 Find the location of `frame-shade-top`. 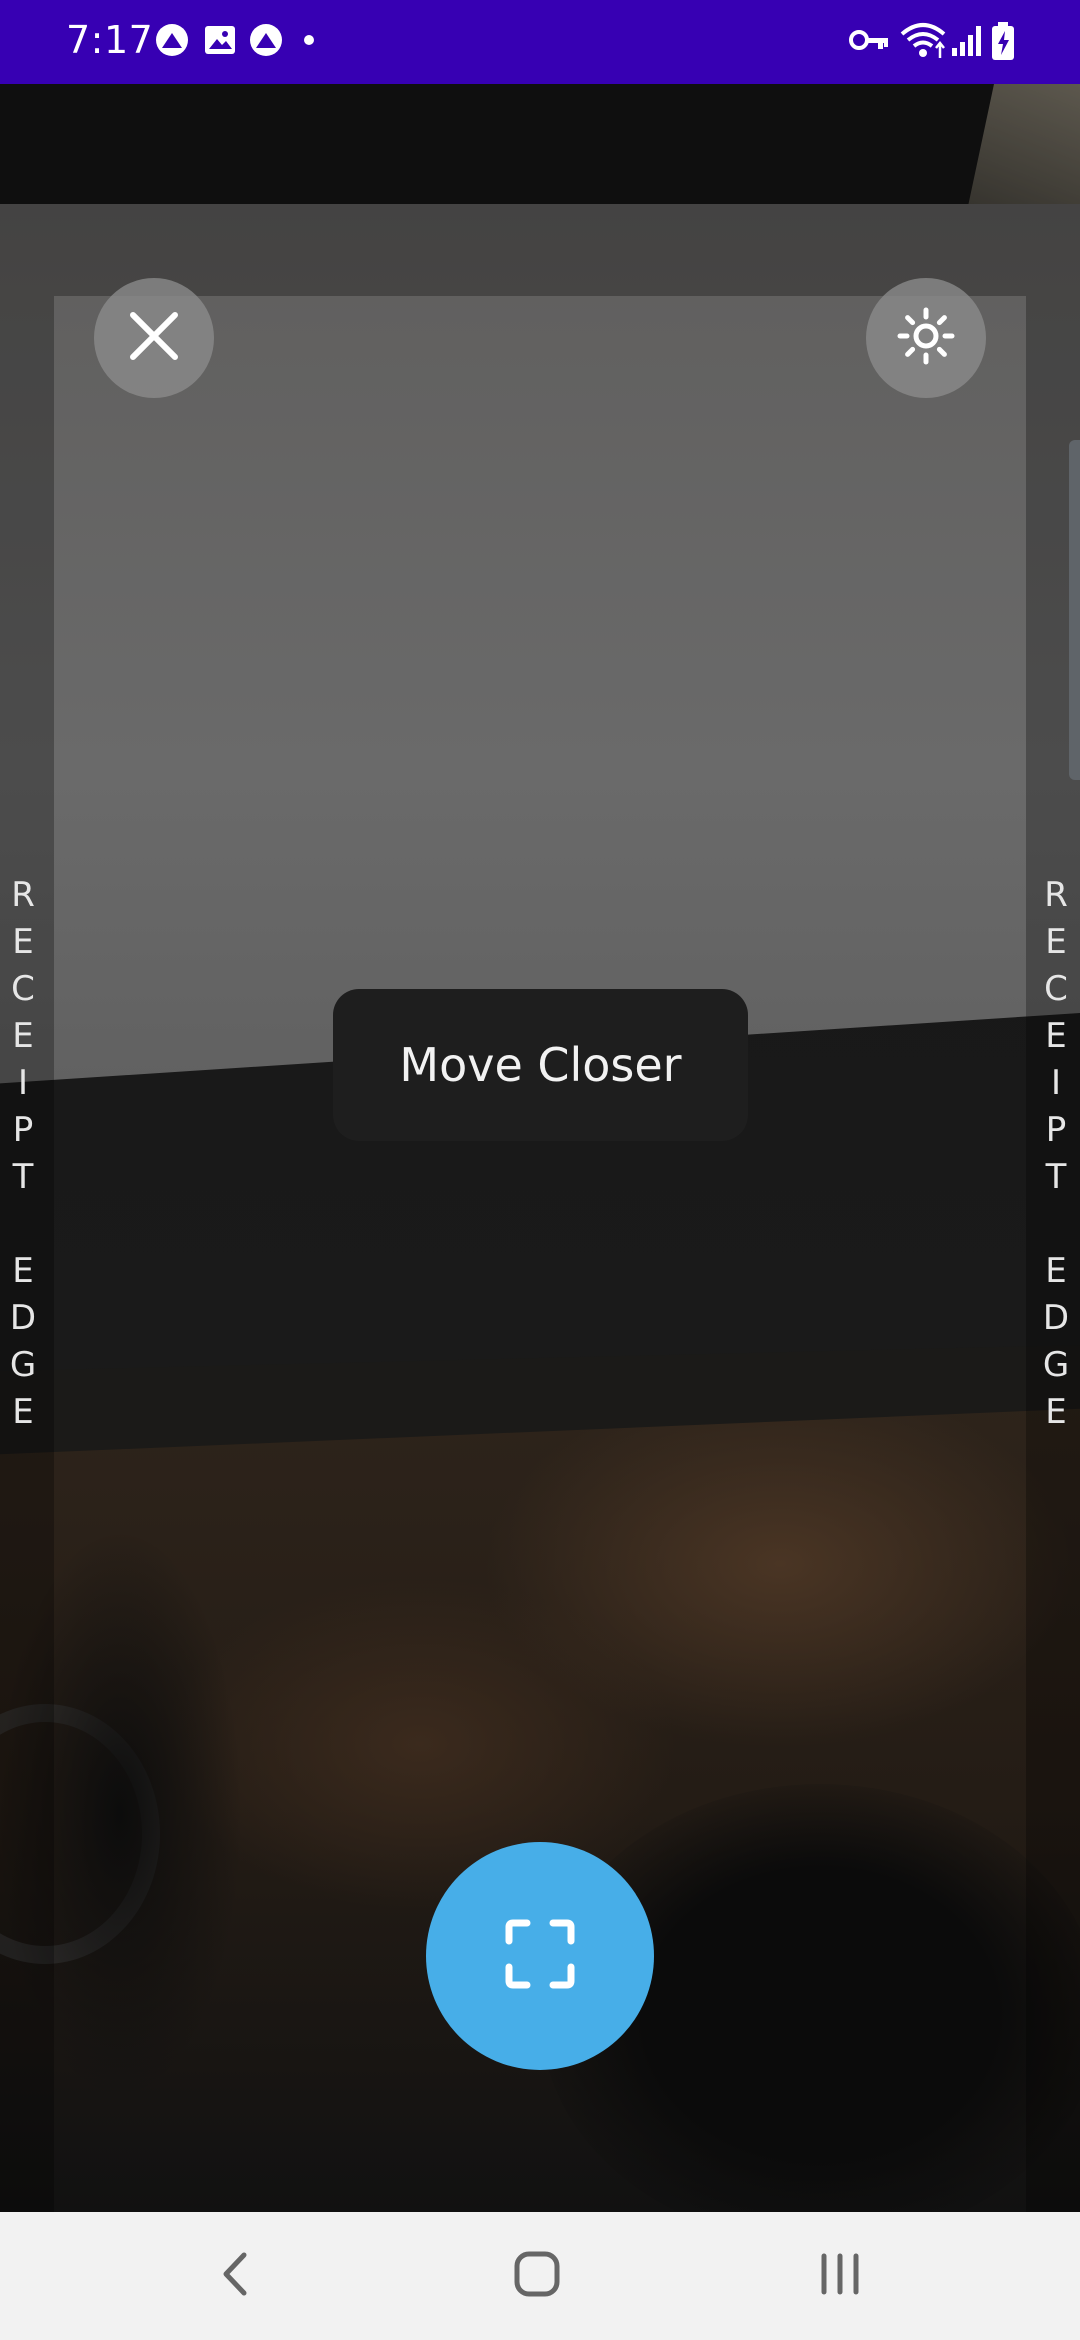

frame-shade-top is located at coordinates (540, 190).